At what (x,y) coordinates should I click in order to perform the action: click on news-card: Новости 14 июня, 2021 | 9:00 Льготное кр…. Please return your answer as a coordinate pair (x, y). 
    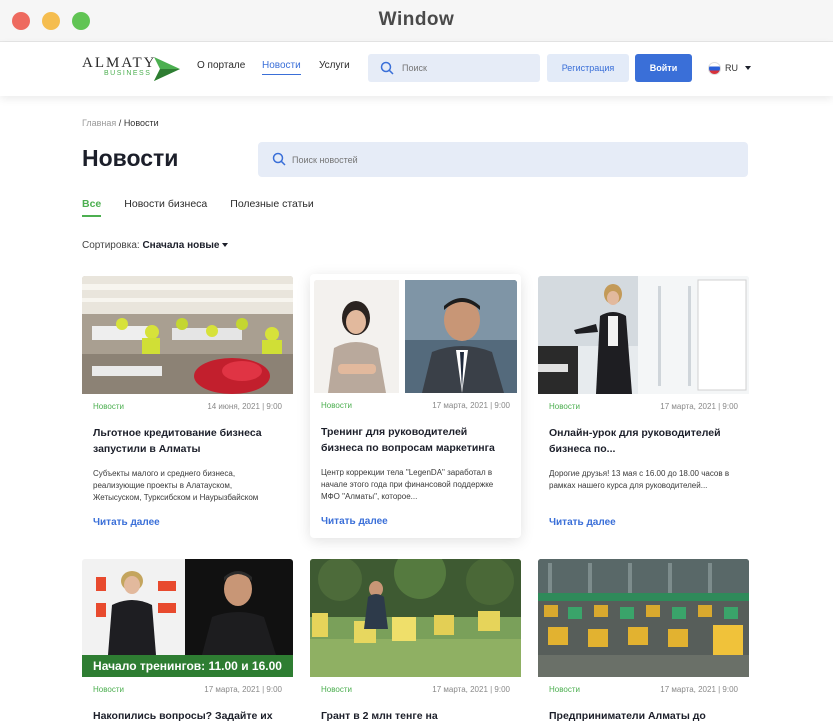
    Looking at the image, I should click on (187, 403).